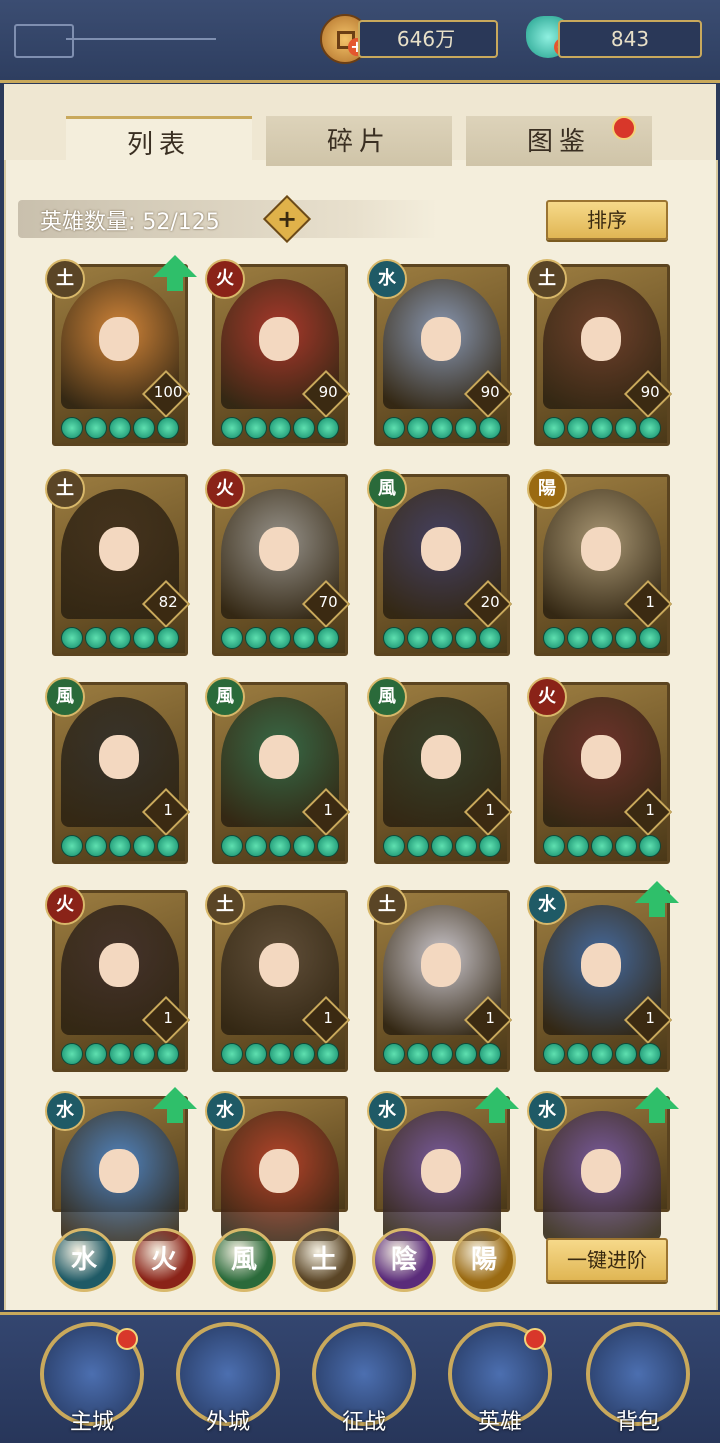 This screenshot has height=1443, width=720. What do you see at coordinates (324, 1260) in the screenshot?
I see `element-filter-toggle: 土` at bounding box center [324, 1260].